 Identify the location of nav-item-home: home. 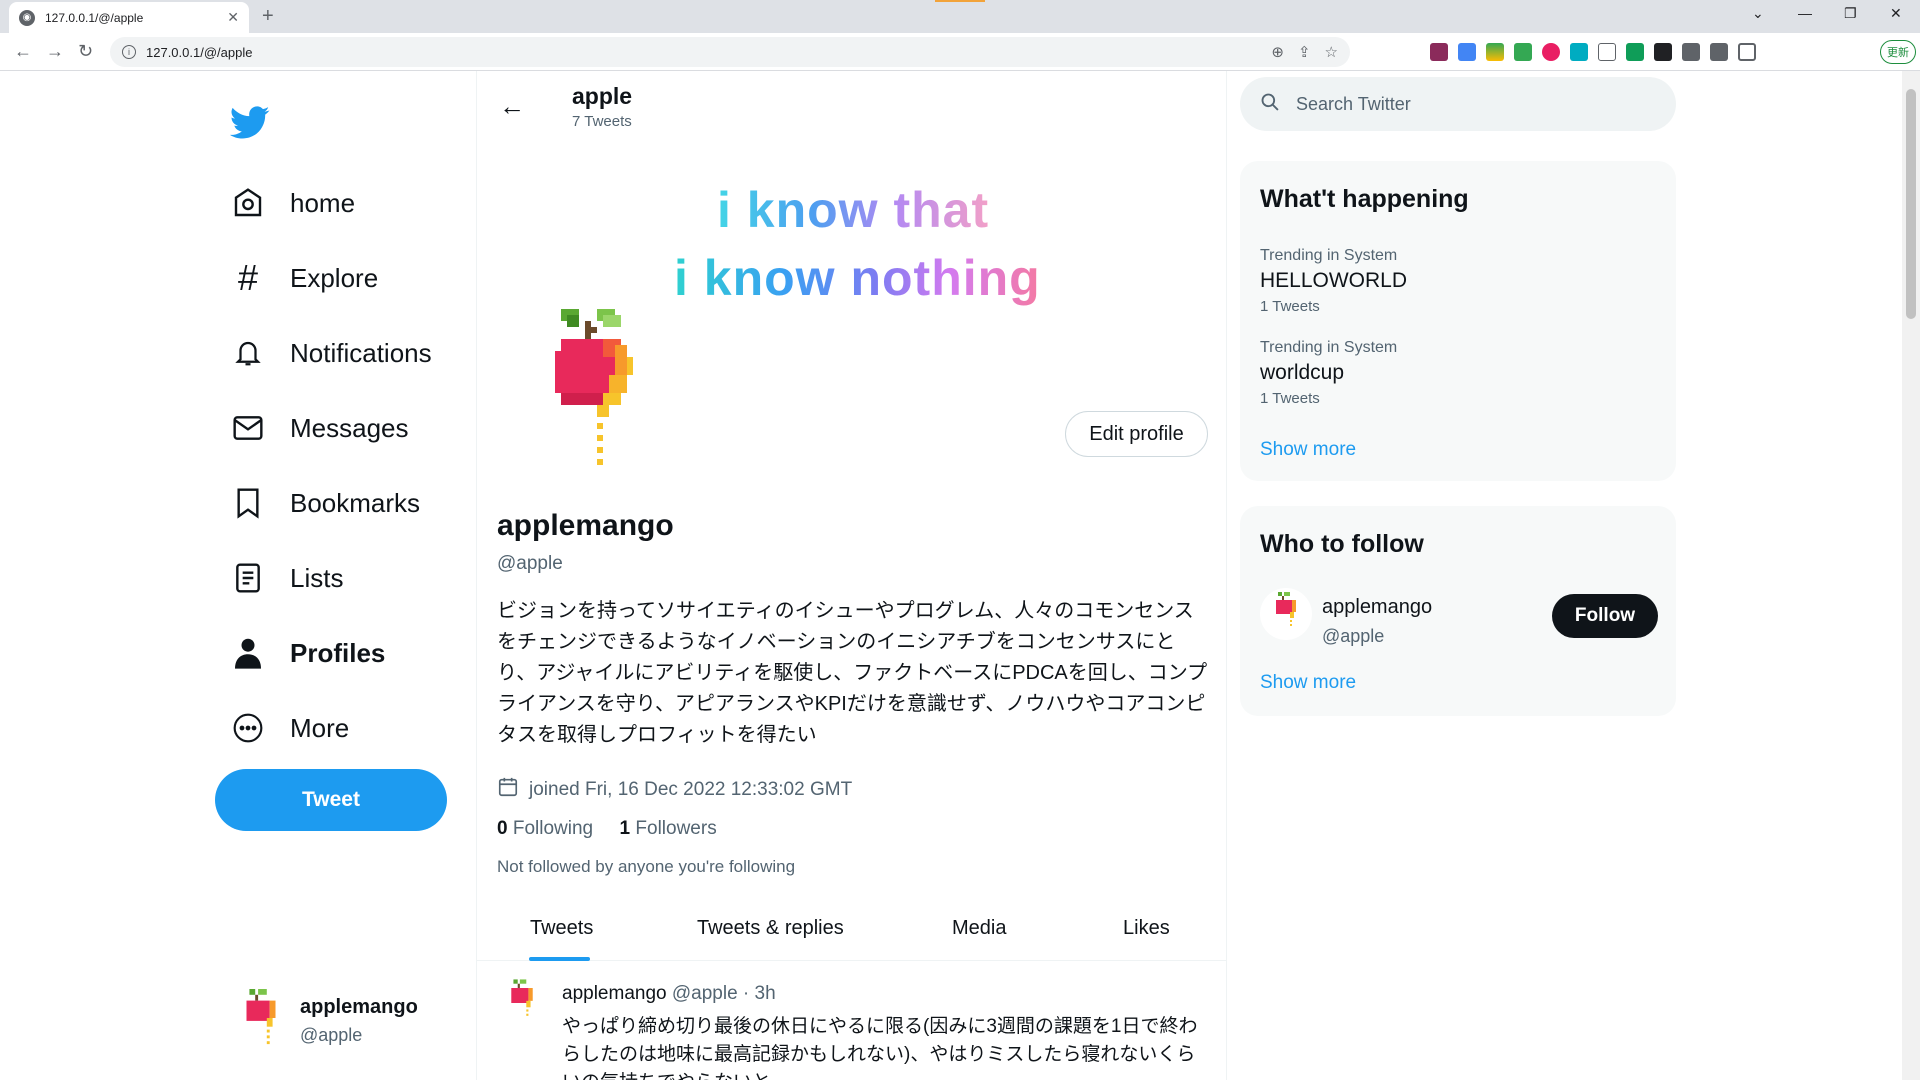
(292, 203).